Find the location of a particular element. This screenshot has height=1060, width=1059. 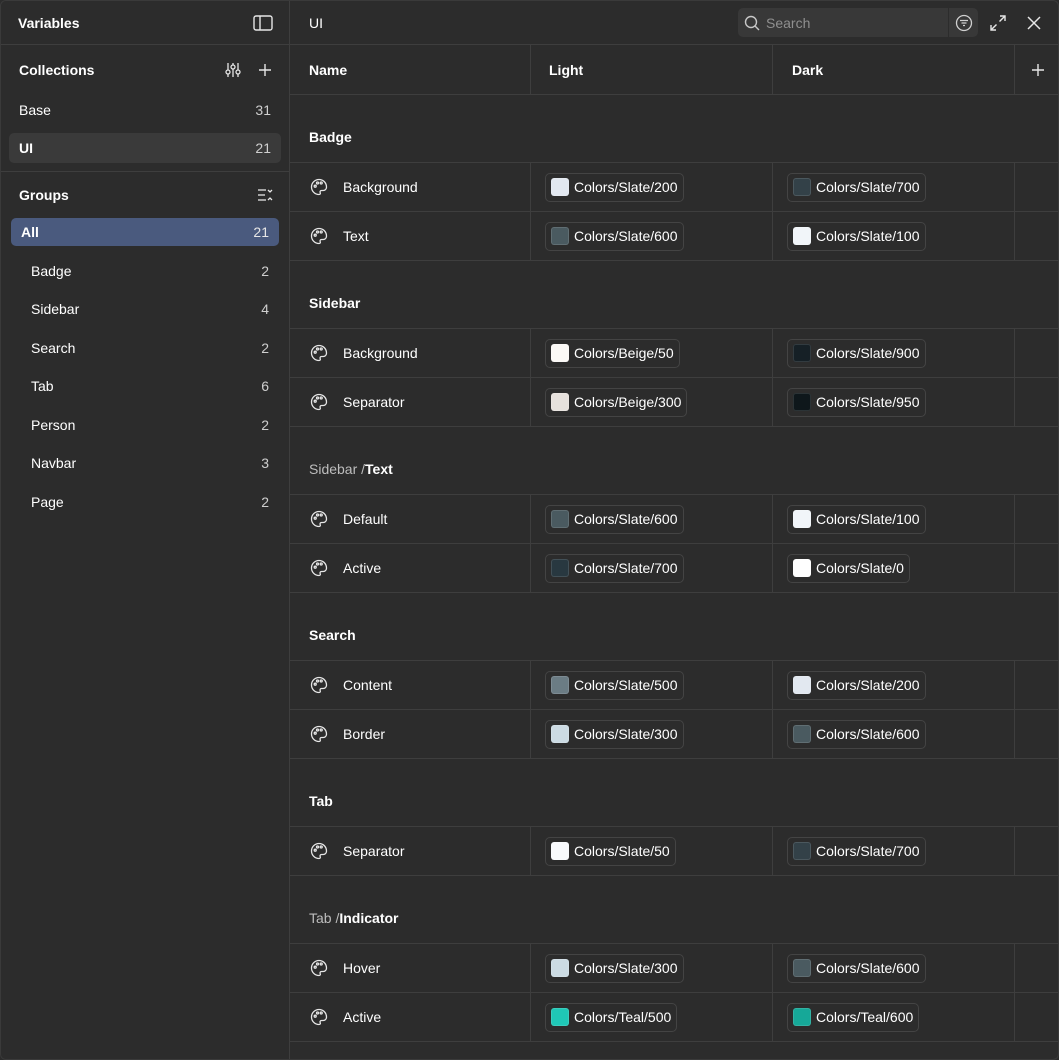

color-value-pill: Colors/Slate/50 is located at coordinates (610, 851).